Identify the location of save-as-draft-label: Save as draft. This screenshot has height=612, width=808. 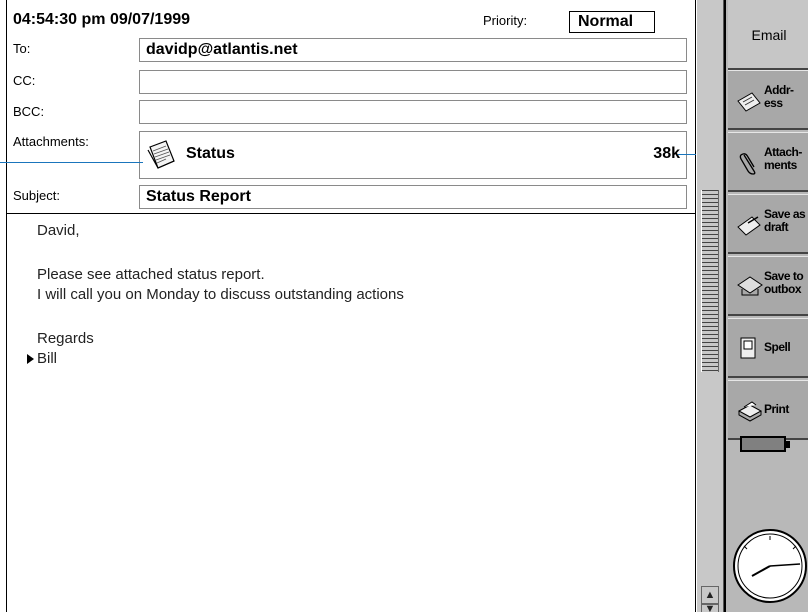
(785, 220).